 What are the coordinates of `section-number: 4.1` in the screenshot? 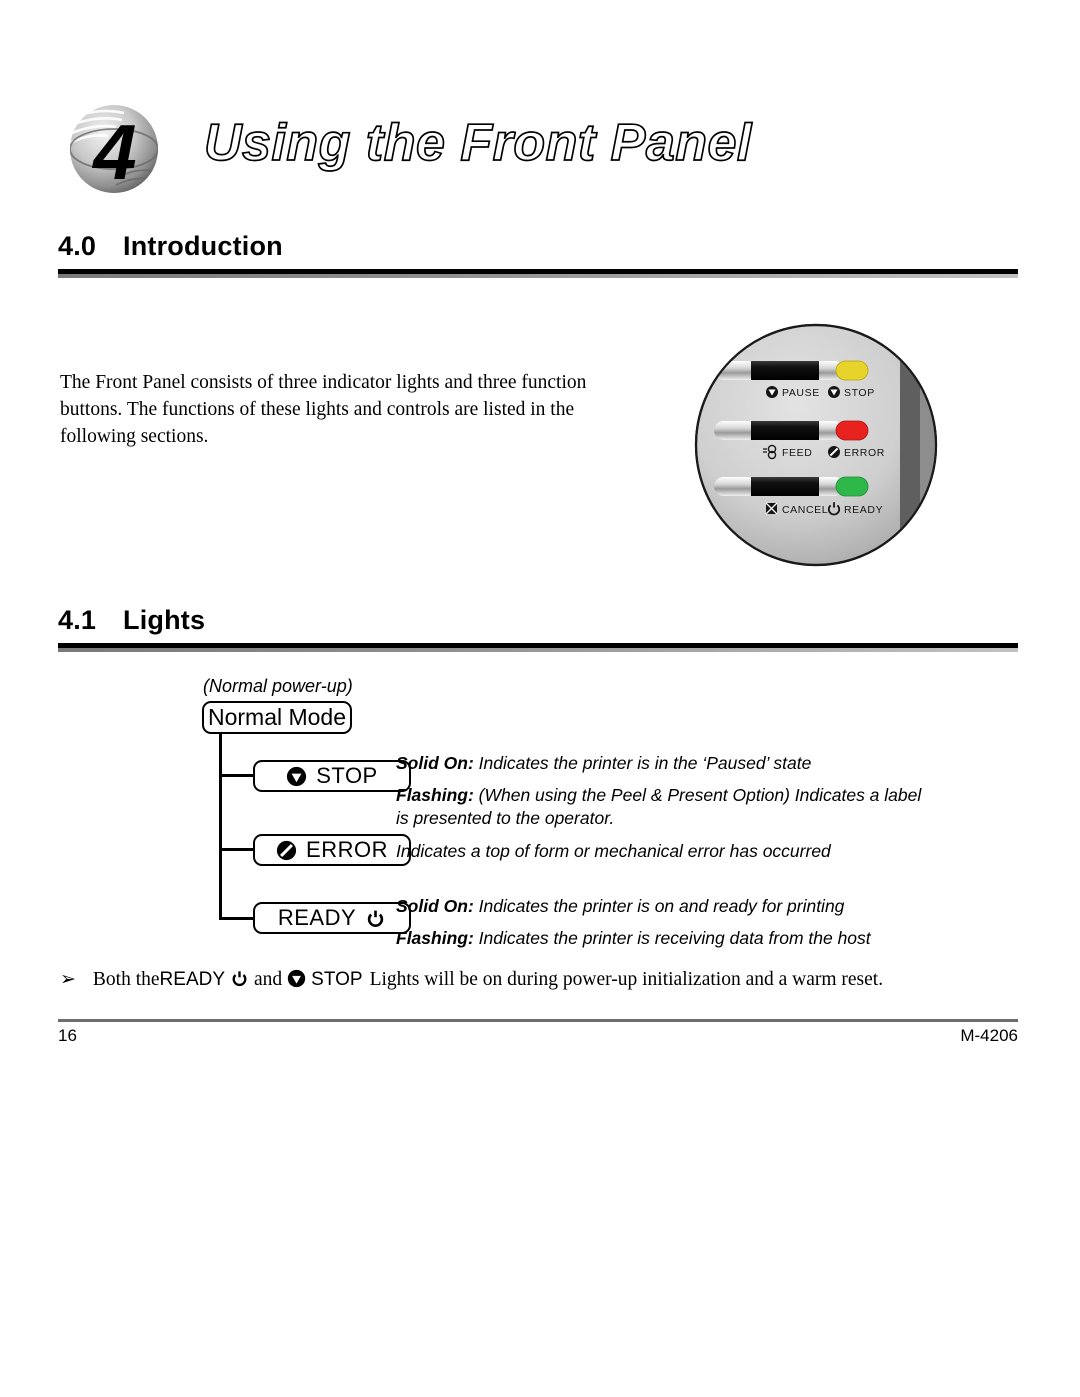 It's located at (77, 620).